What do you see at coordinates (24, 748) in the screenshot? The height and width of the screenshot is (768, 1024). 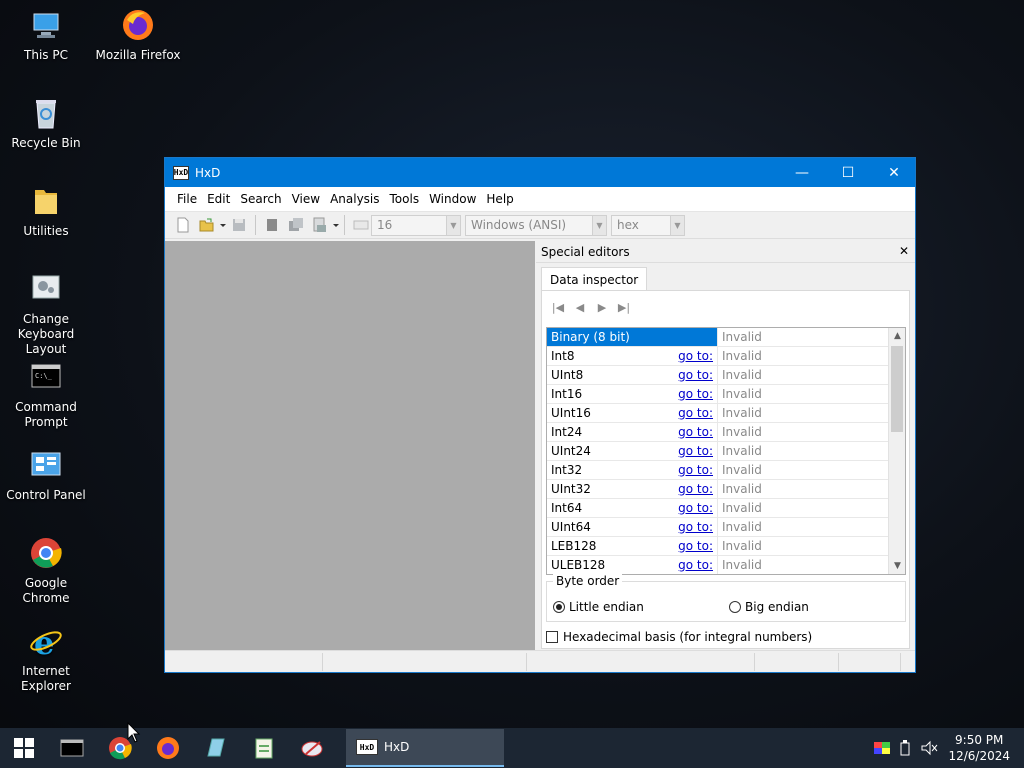 I see `start-button` at bounding box center [24, 748].